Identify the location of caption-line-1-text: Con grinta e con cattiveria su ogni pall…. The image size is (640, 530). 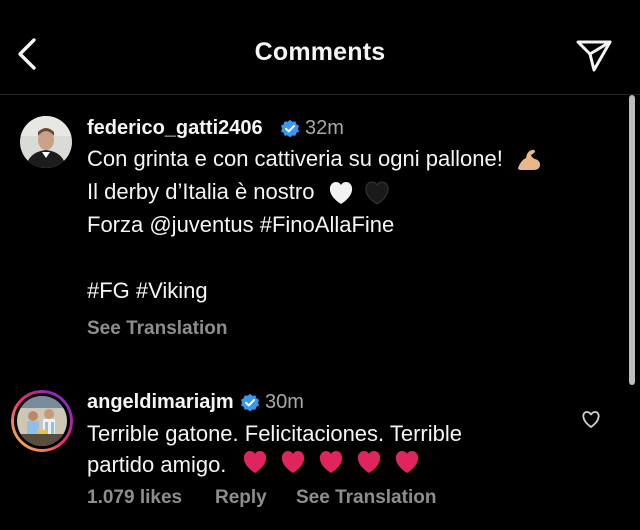
(295, 158).